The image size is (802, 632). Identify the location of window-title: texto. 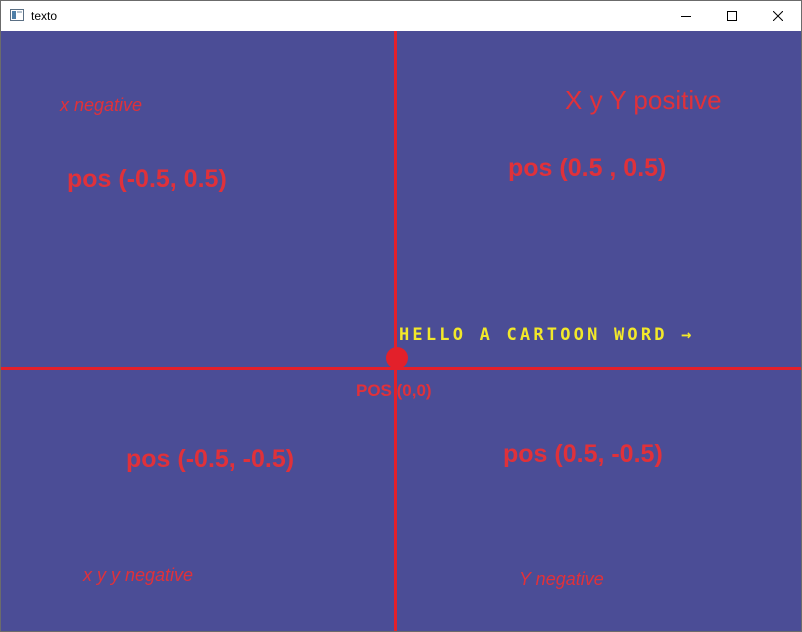
(44, 16).